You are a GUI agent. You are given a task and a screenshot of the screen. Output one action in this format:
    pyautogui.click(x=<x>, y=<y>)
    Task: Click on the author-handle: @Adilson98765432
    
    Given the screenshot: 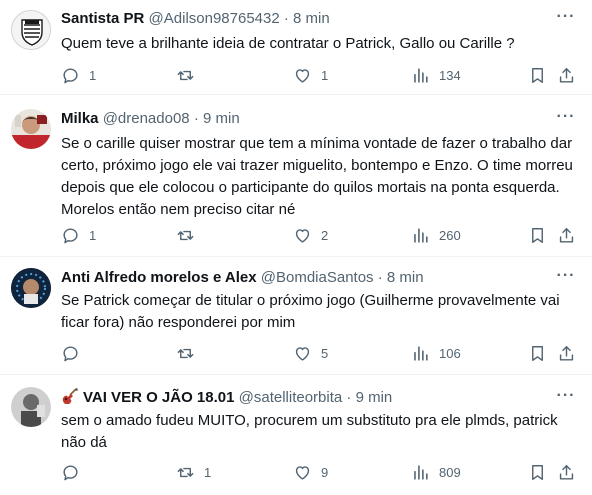 What is the action you would take?
    pyautogui.click(x=214, y=18)
    